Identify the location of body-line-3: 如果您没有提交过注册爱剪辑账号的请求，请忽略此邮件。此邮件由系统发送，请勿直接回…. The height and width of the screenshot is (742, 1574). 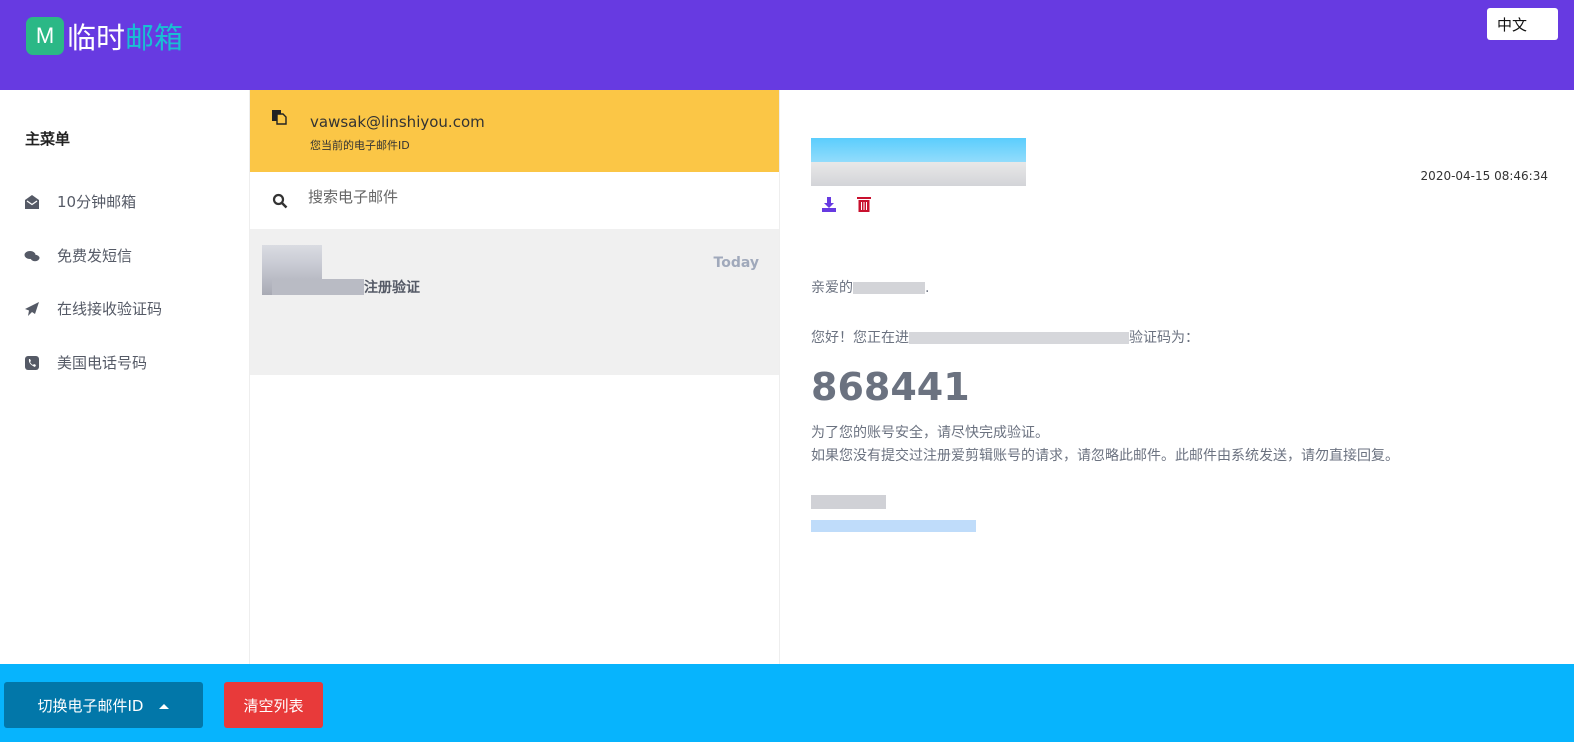
(1105, 456).